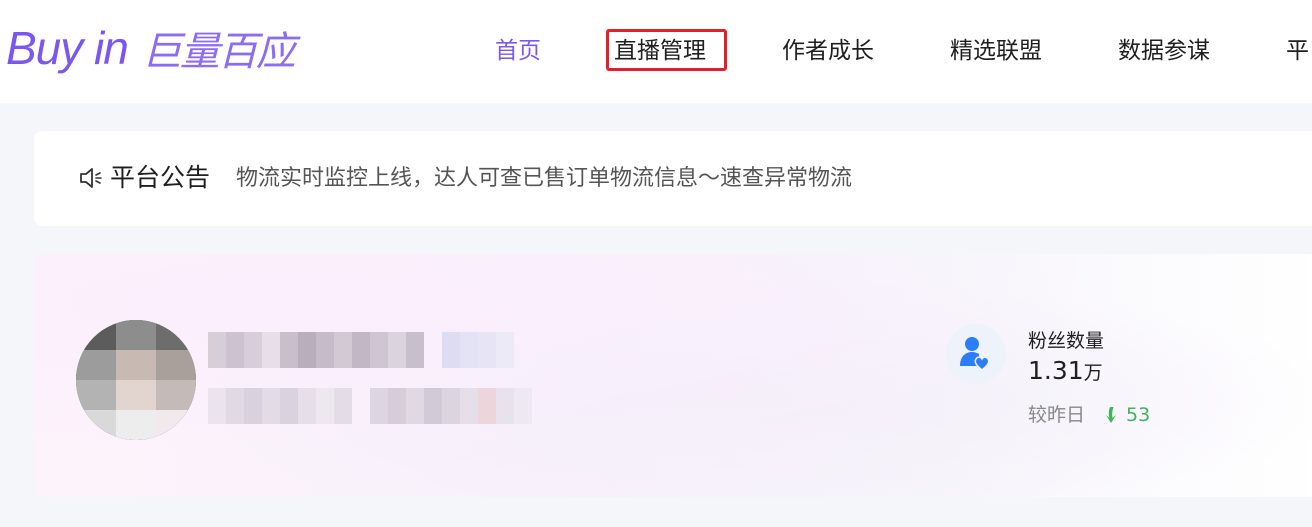  What do you see at coordinates (996, 51) in the screenshot?
I see `nav-item-selected-alliance: 精选联盟` at bounding box center [996, 51].